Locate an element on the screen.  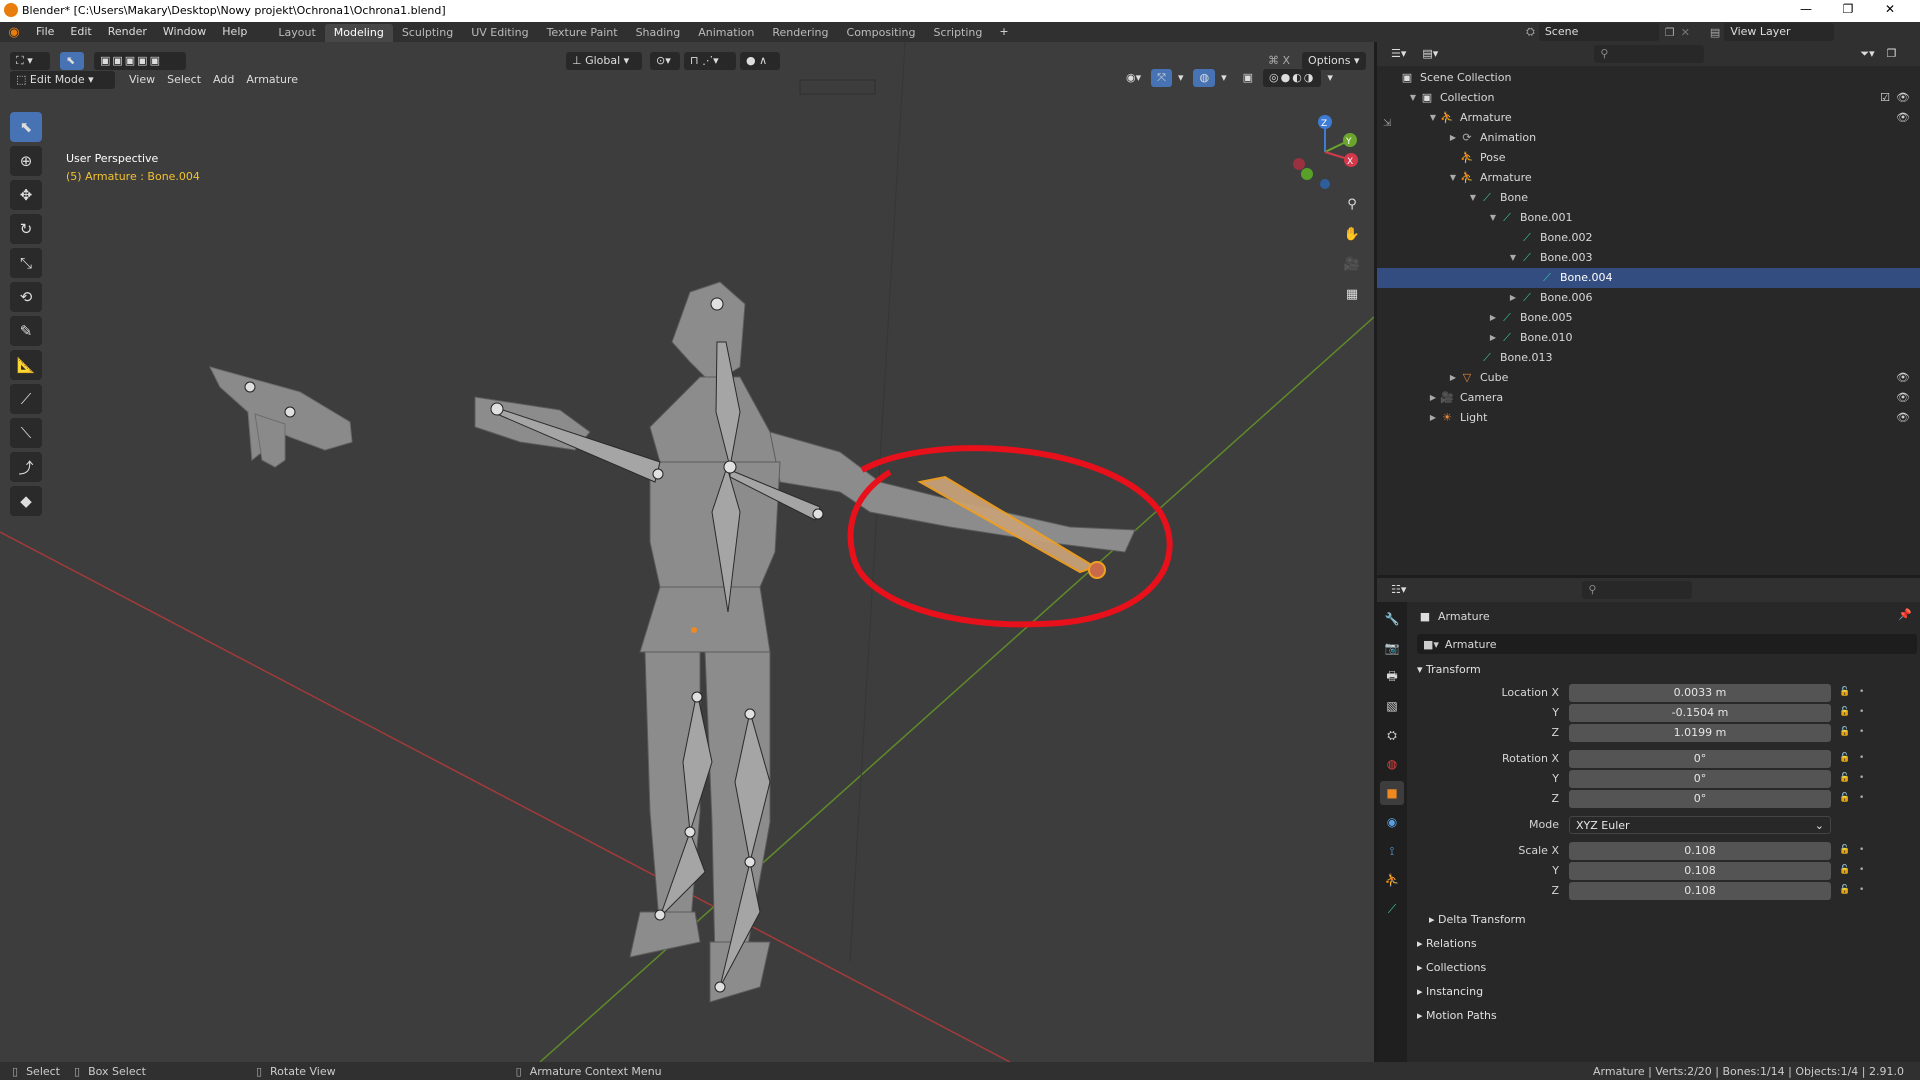
tree-row: ▼ ⛹ Armature is located at coordinates (1648, 178).